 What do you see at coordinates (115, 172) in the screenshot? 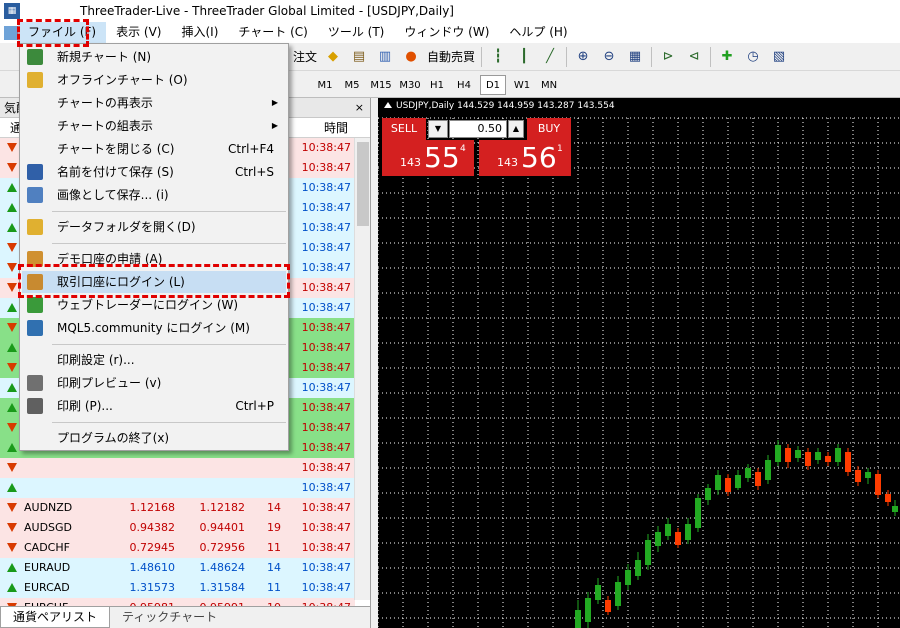
I see `file-menu-item-label: 名前を付けて保存 (S)` at bounding box center [115, 172].